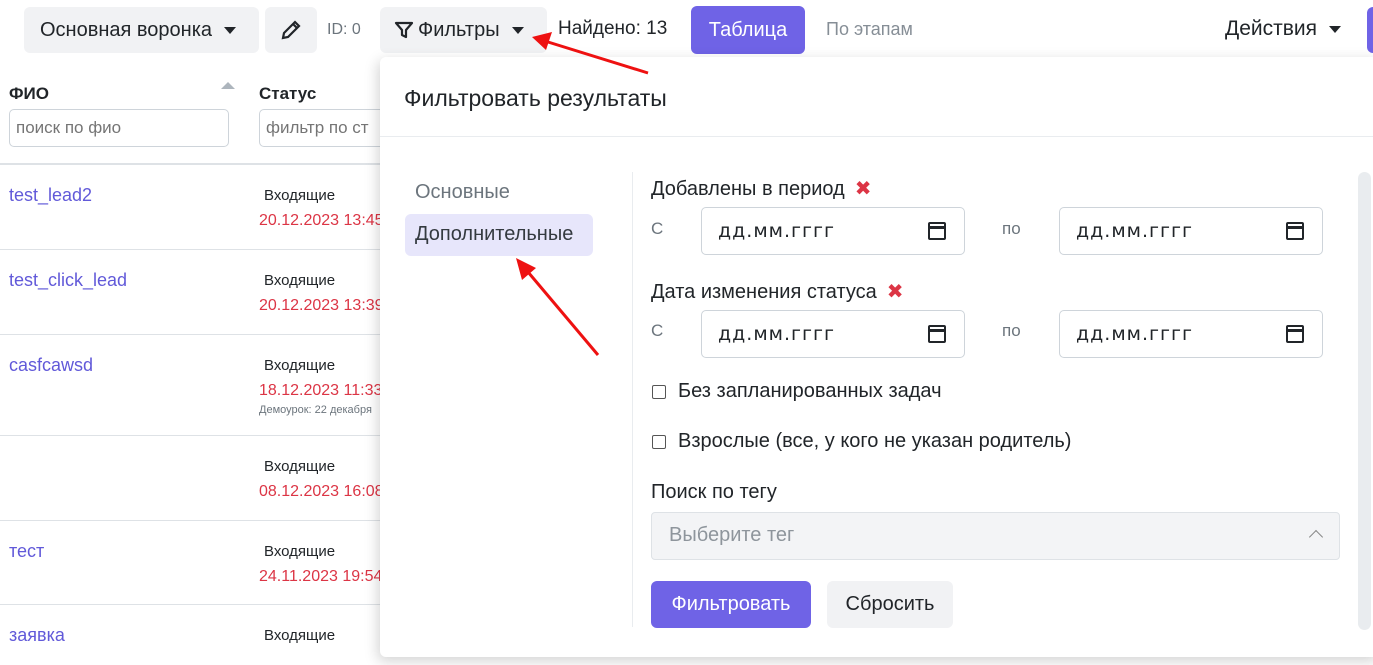  What do you see at coordinates (890, 604) in the screenshot?
I see `reset-filter-button: Сбросить` at bounding box center [890, 604].